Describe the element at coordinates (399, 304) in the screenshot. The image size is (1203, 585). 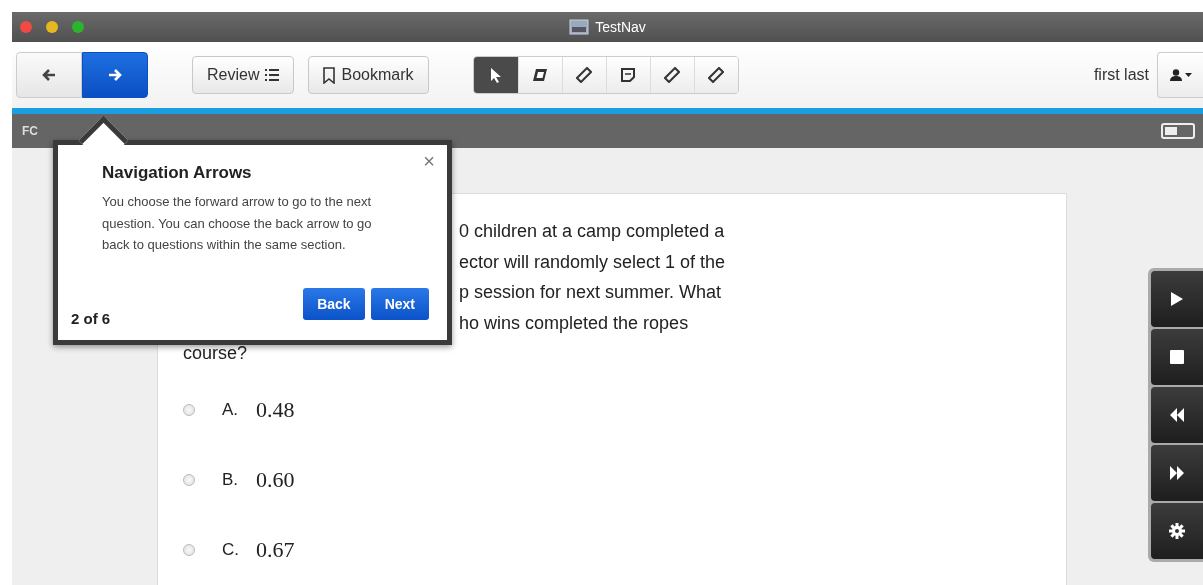
I see `popover-button: Next` at that location.